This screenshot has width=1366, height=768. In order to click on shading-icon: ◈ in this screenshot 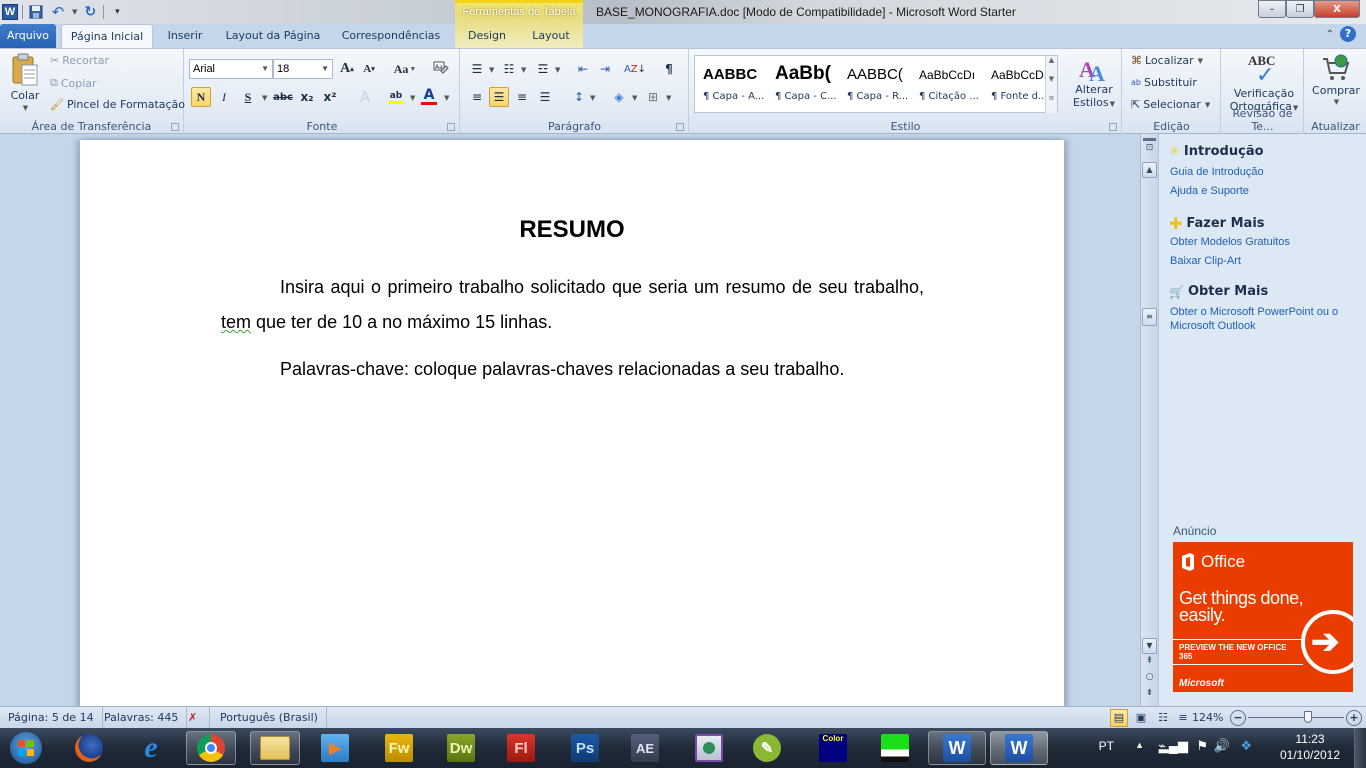, I will do `click(619, 97)`.